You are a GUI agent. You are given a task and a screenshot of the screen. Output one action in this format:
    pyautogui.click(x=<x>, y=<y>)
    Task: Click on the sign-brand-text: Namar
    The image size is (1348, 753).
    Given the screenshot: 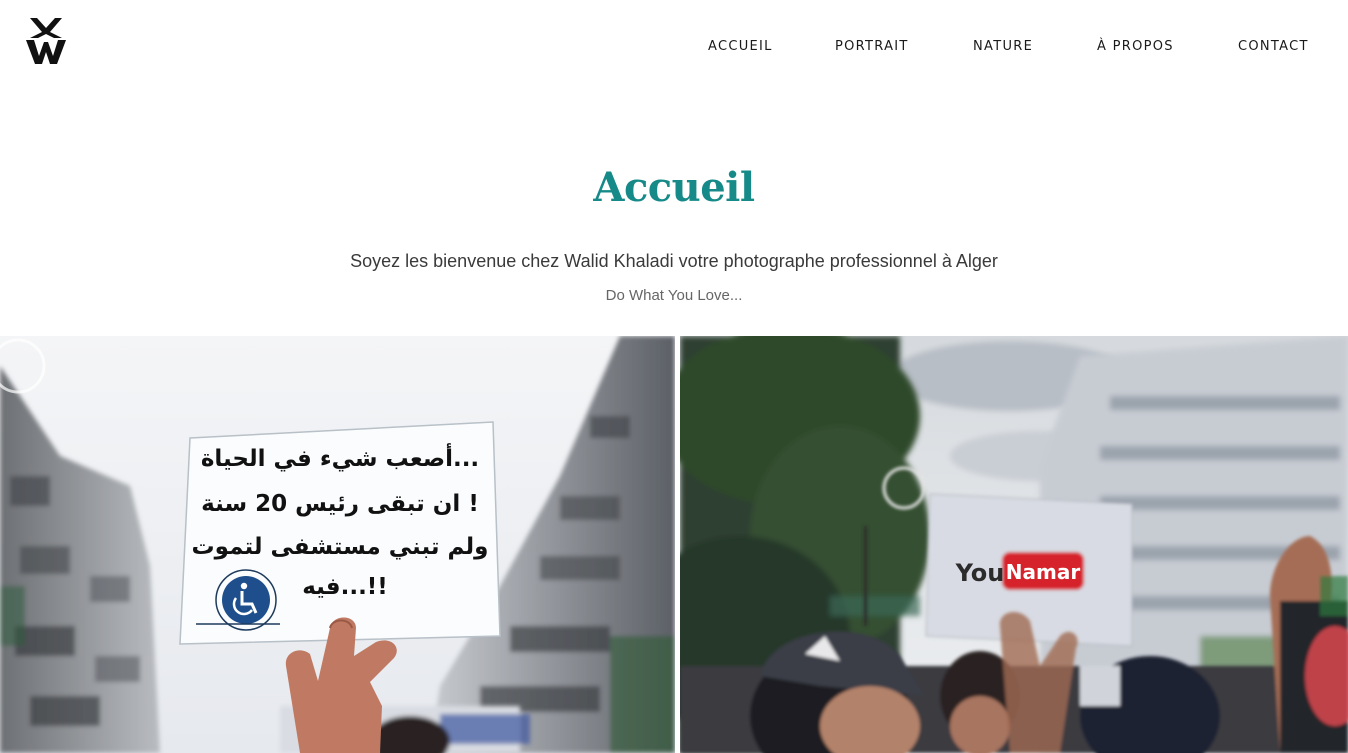 What is the action you would take?
    pyautogui.click(x=1043, y=572)
    